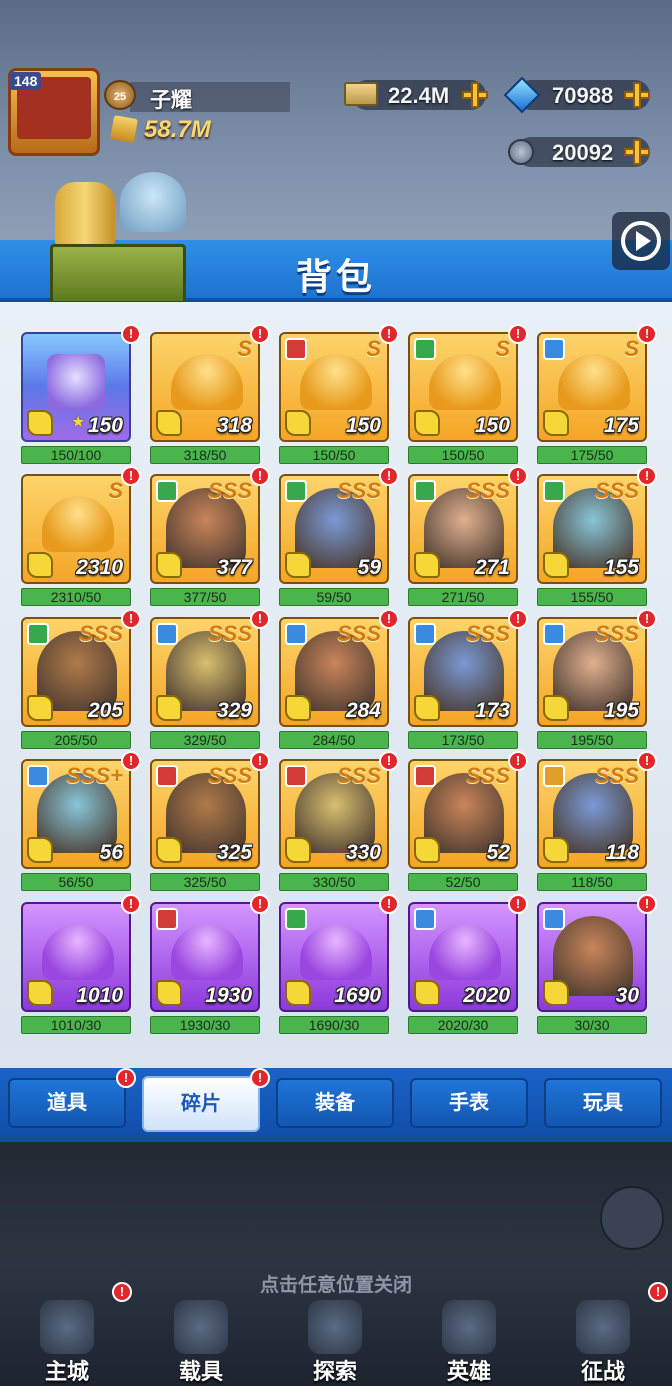 The height and width of the screenshot is (1386, 672). I want to click on fragment-card: SSS 284, so click(334, 672).